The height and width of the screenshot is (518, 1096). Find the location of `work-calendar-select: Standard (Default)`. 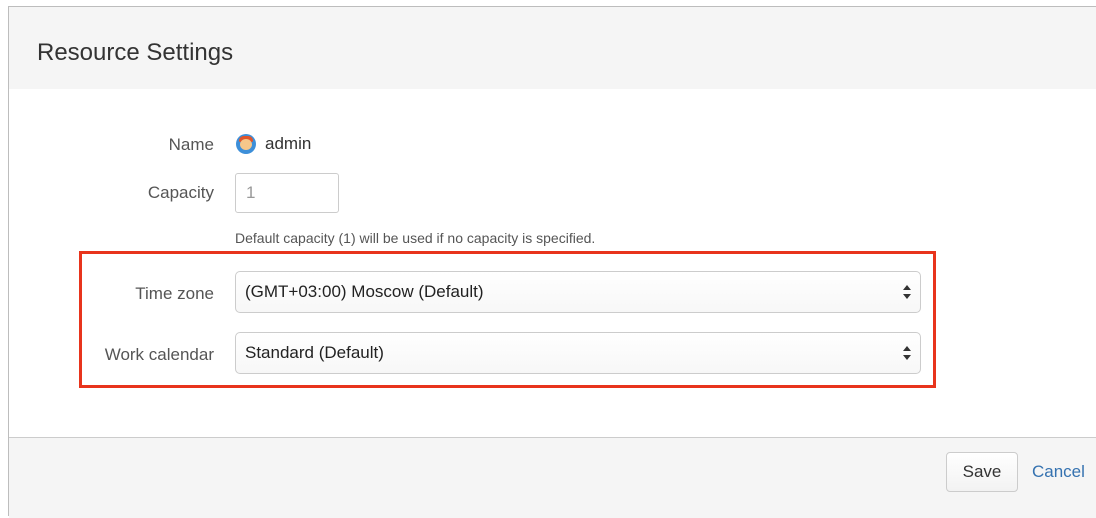

work-calendar-select: Standard (Default) is located at coordinates (578, 353).